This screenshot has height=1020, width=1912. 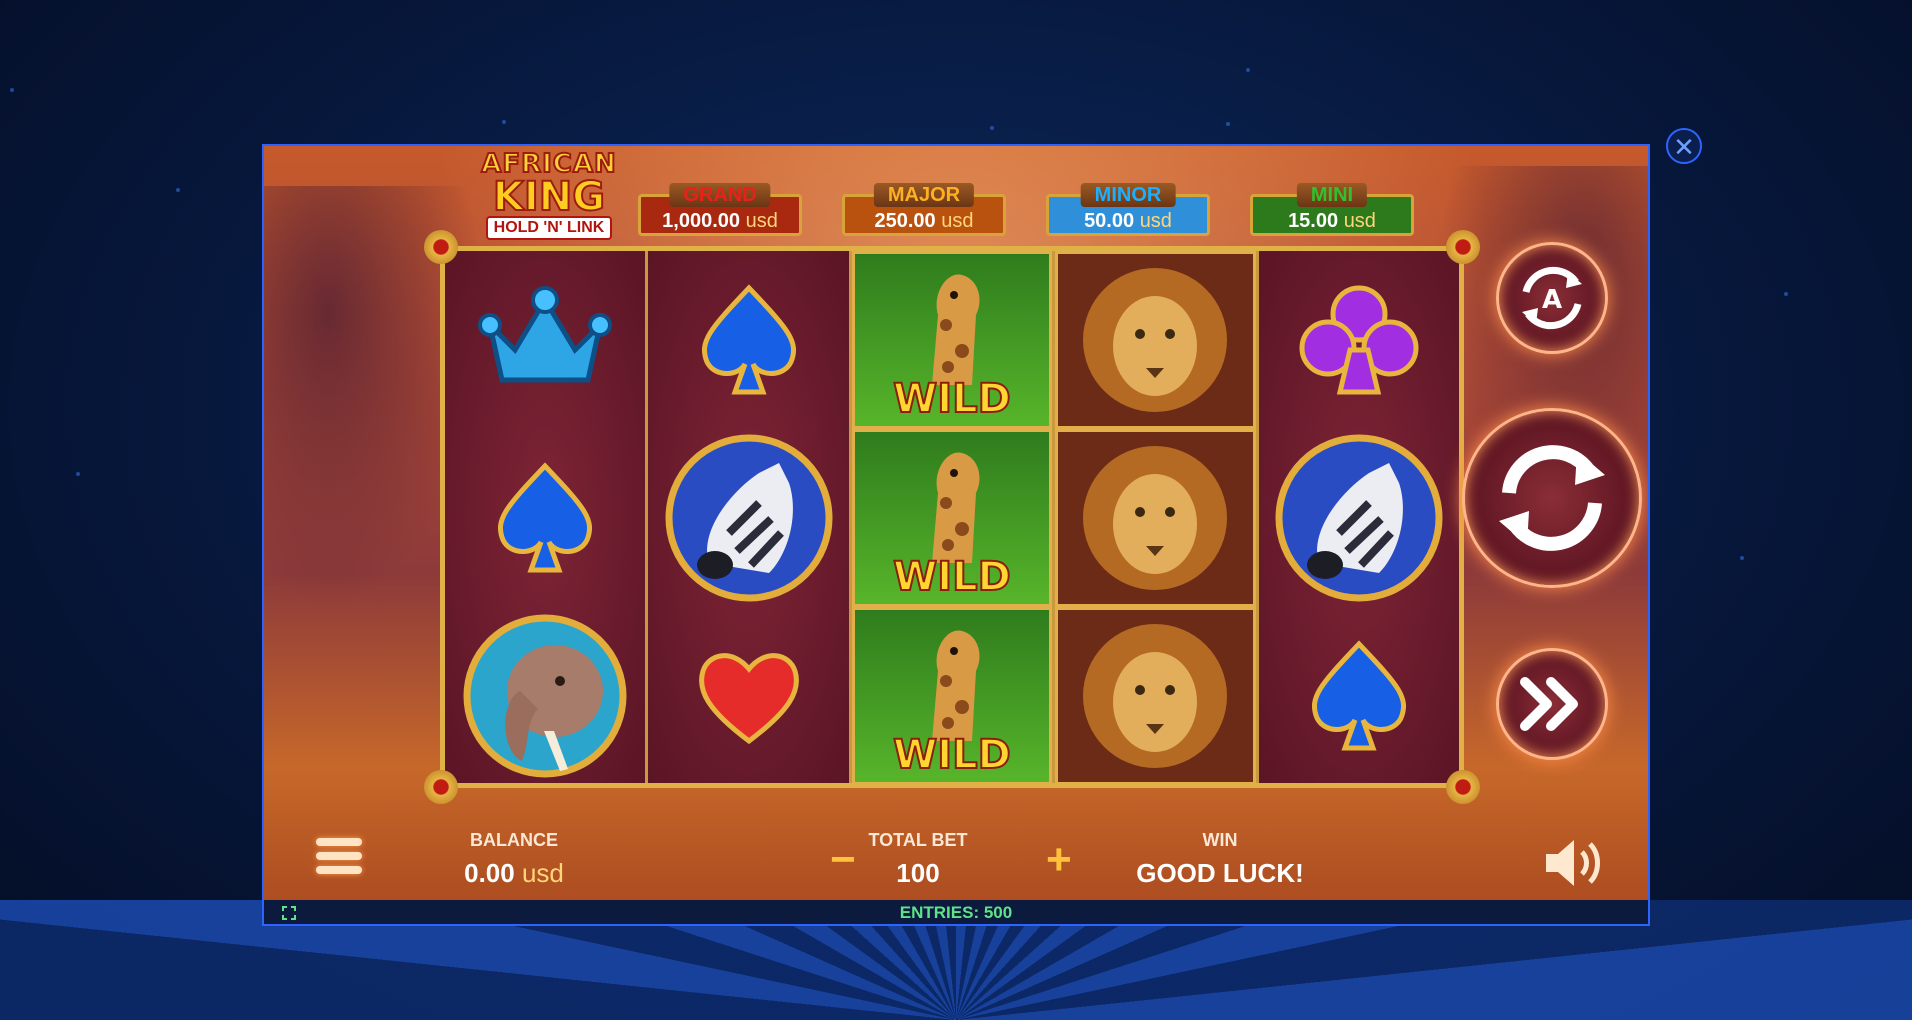 I want to click on crown-symbol, so click(x=545, y=340).